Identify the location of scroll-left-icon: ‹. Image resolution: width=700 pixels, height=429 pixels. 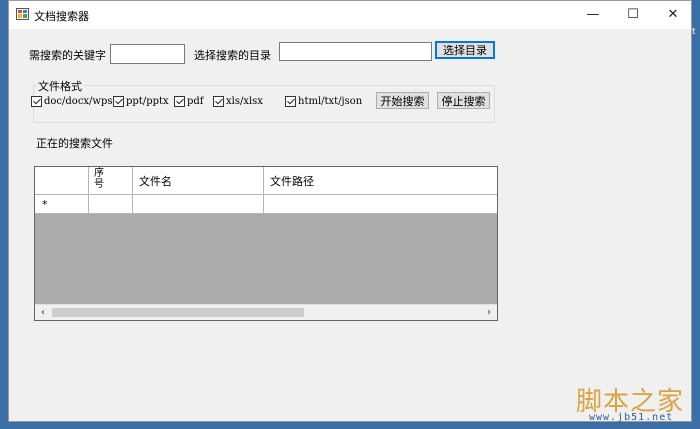
(43, 312).